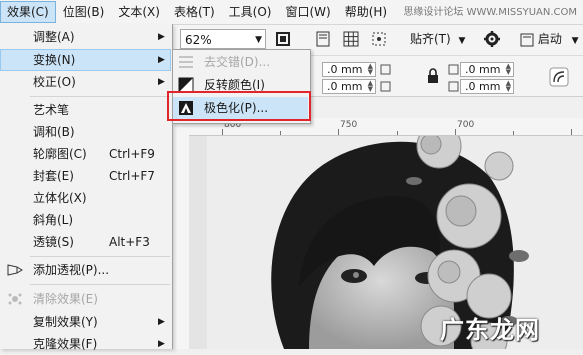  I want to click on shortcut-label: Alt+F3, so click(129, 242).